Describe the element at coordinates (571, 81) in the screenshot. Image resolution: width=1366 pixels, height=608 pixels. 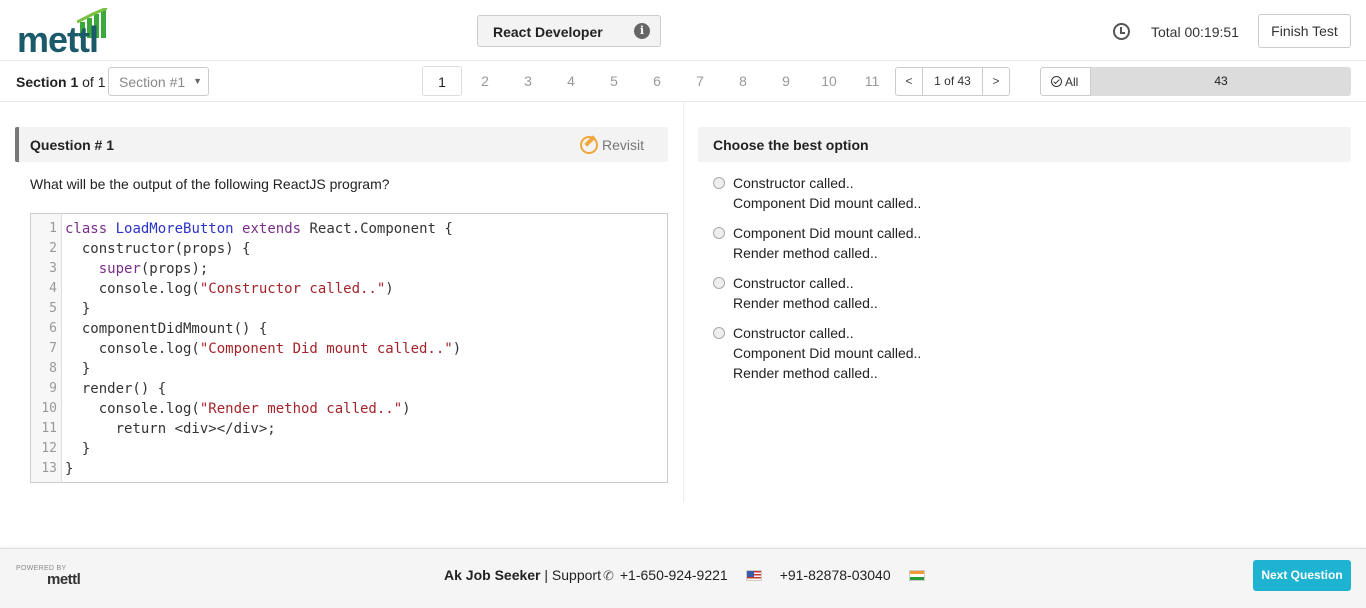
I see `question-number-button: 4` at that location.